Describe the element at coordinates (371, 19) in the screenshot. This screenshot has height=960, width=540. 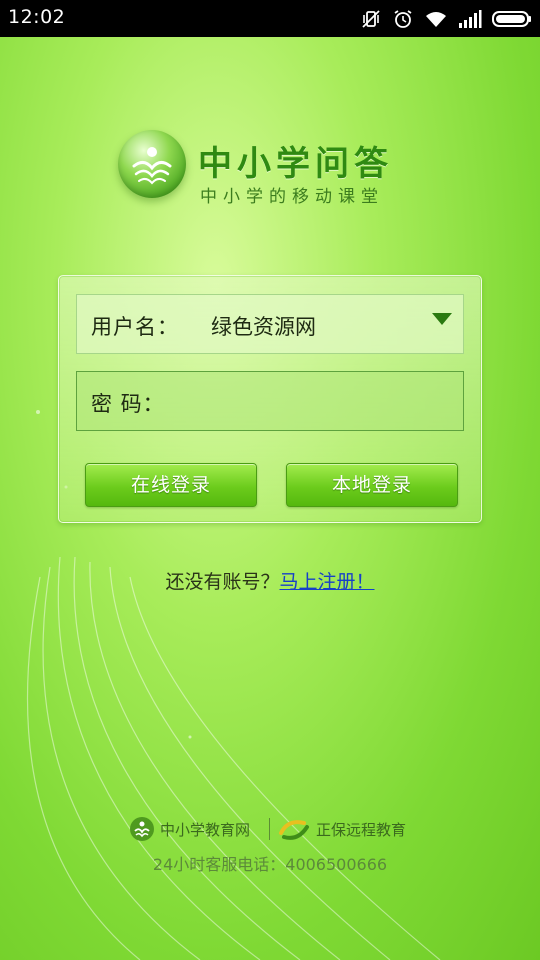
I see `vibrate-mute-icon` at that location.